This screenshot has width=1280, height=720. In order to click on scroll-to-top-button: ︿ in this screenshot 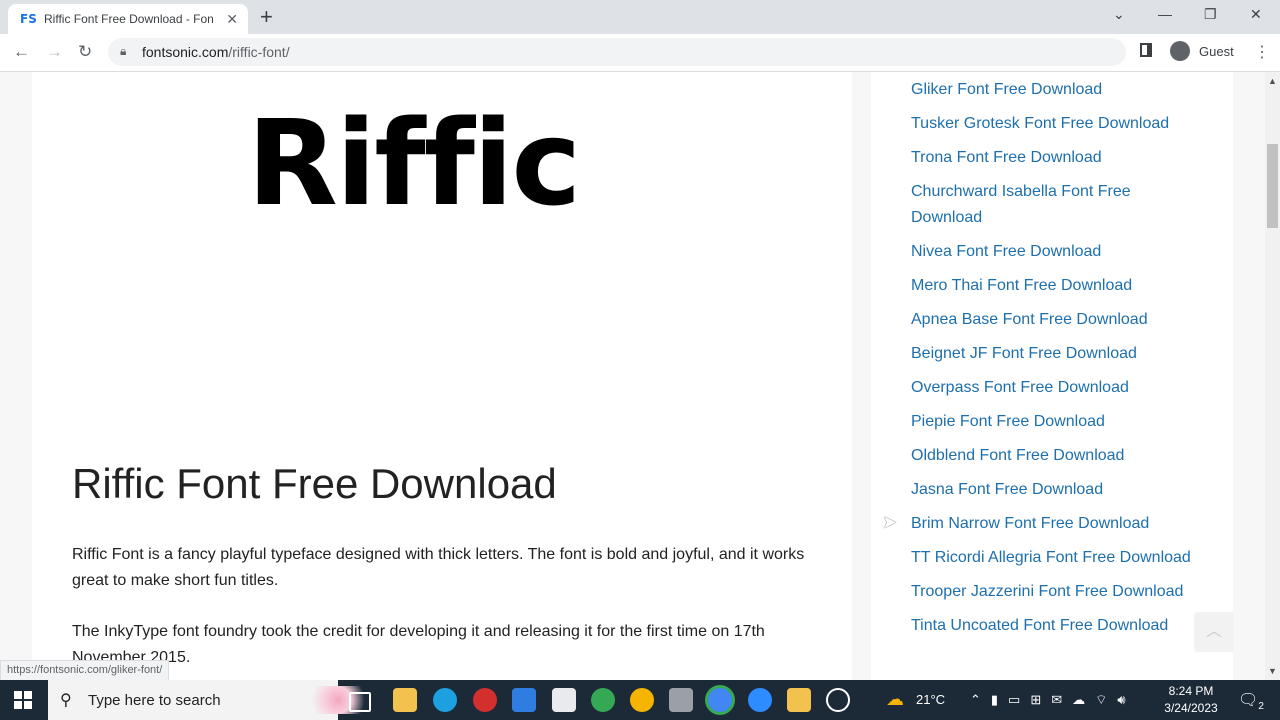, I will do `click(1214, 632)`.